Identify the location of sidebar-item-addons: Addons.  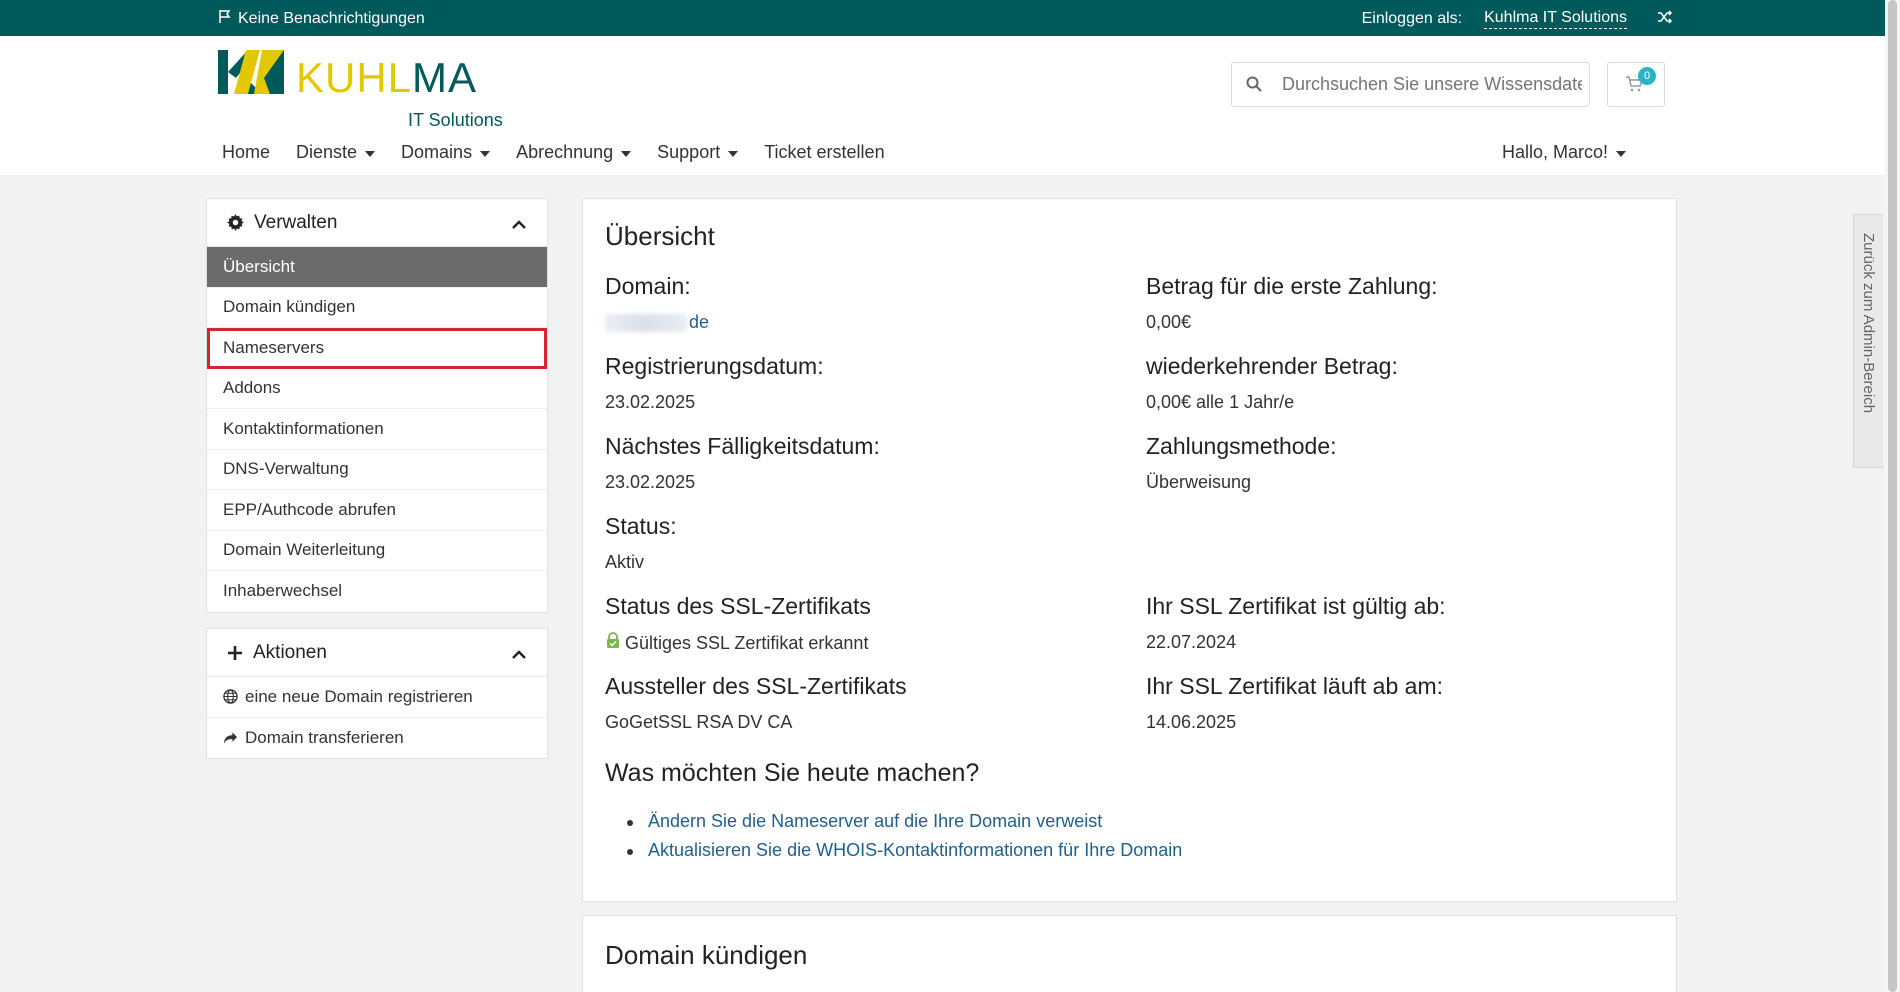
(377, 389).